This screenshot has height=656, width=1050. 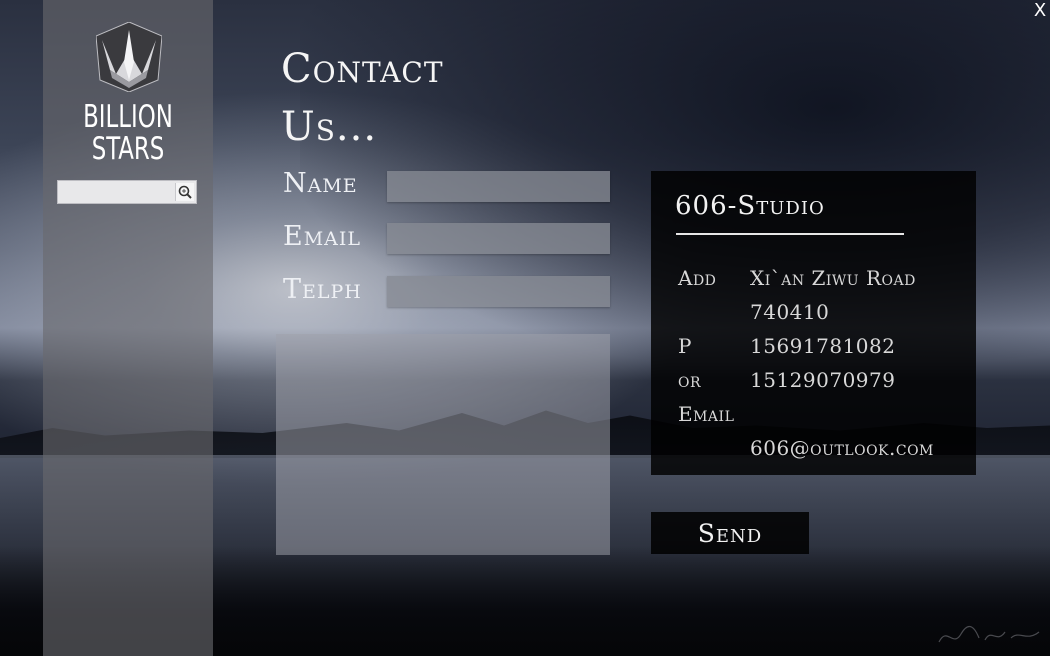 What do you see at coordinates (498, 291) in the screenshot?
I see `telph-field` at bounding box center [498, 291].